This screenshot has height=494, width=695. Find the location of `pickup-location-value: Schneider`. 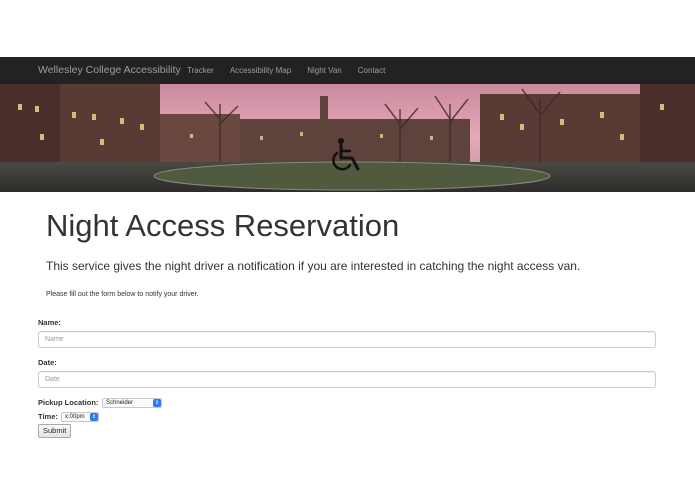

pickup-location-value: Schneider is located at coordinates (120, 403).